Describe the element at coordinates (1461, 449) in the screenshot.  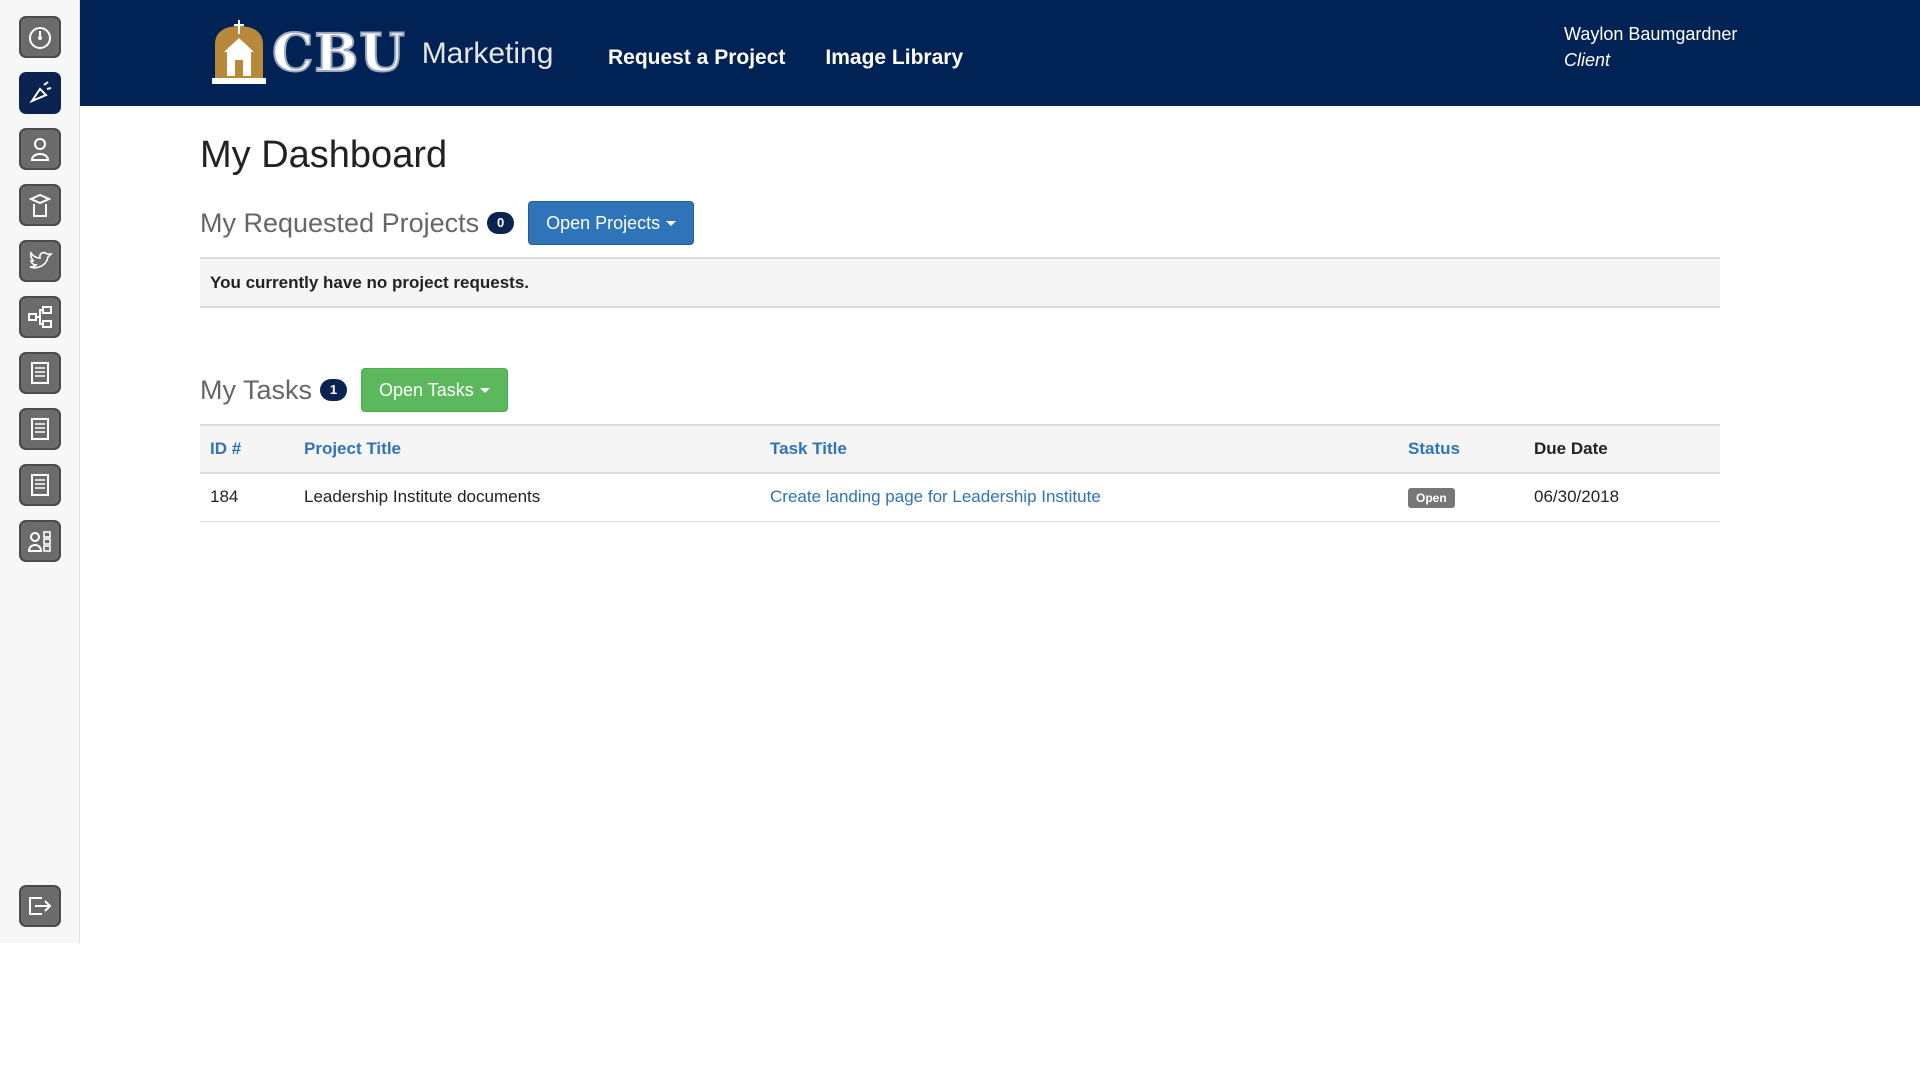
I see `column-header-status: Status` at that location.